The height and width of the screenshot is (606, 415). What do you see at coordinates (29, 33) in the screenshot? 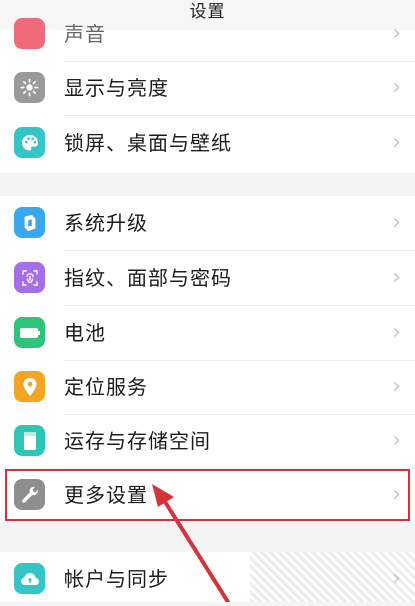
I see `sound-icon` at bounding box center [29, 33].